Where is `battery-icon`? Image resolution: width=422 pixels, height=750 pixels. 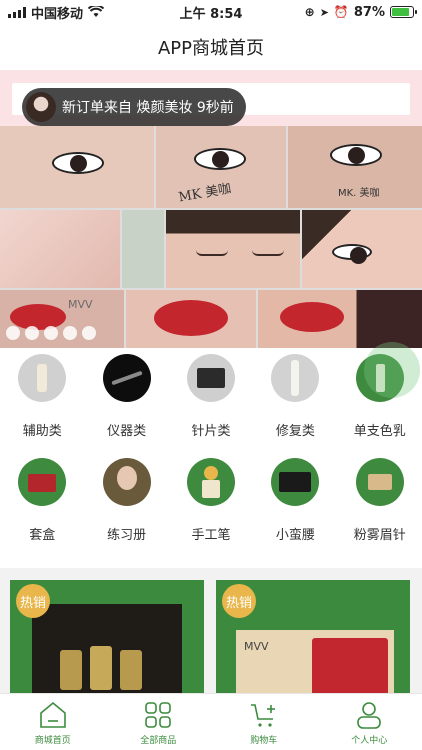 battery-icon is located at coordinates (403, 12).